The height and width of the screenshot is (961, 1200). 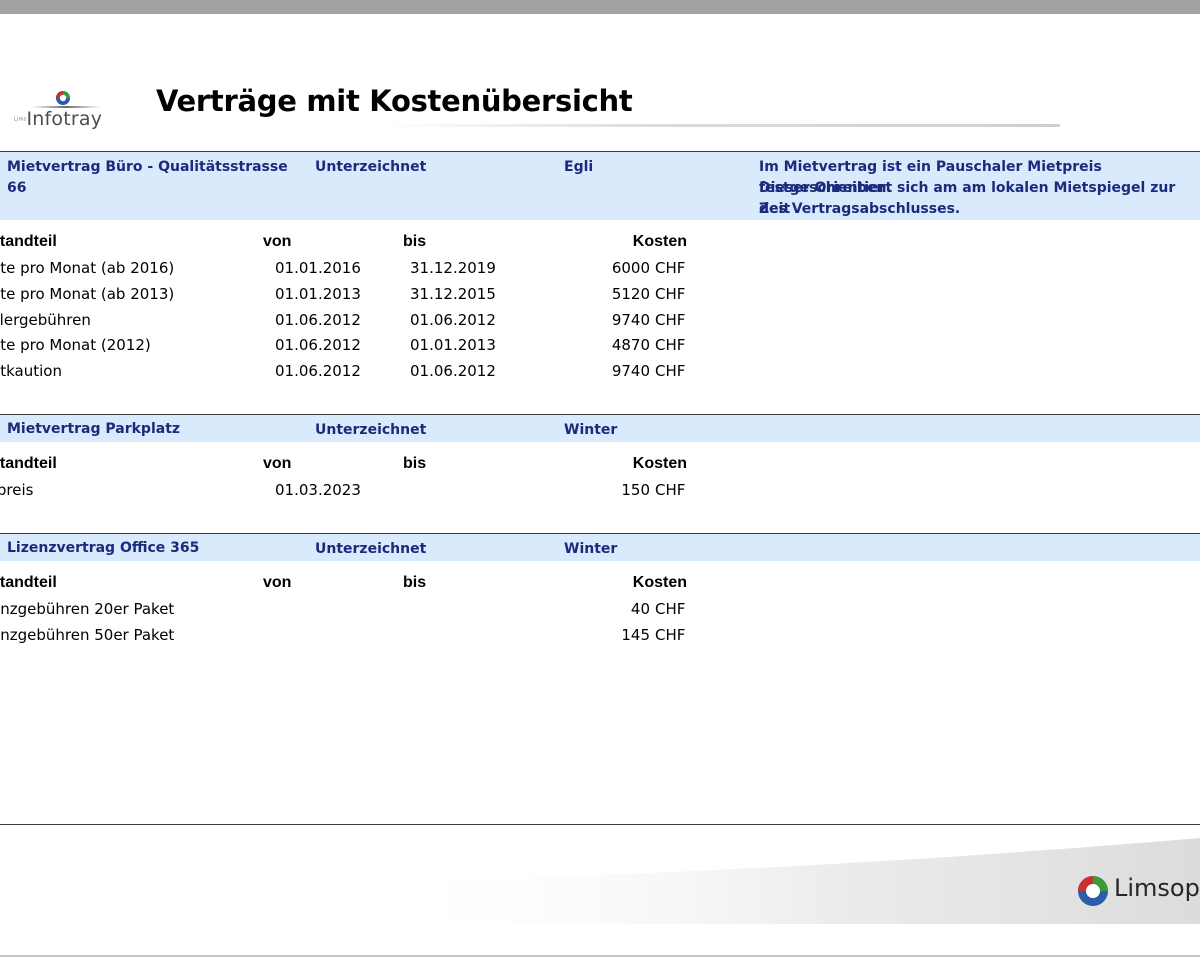 I want to click on bottom-border, so click(x=600, y=956).